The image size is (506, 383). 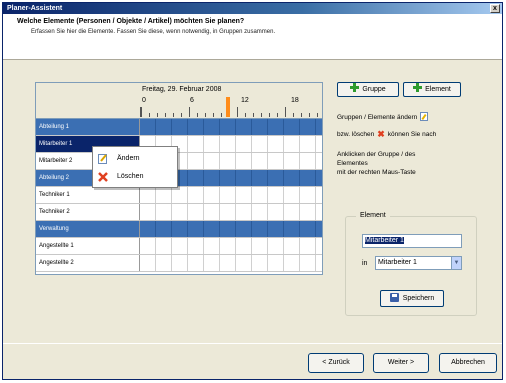 What do you see at coordinates (130, 176) in the screenshot?
I see `context-menu-delete-label: Löschen` at bounding box center [130, 176].